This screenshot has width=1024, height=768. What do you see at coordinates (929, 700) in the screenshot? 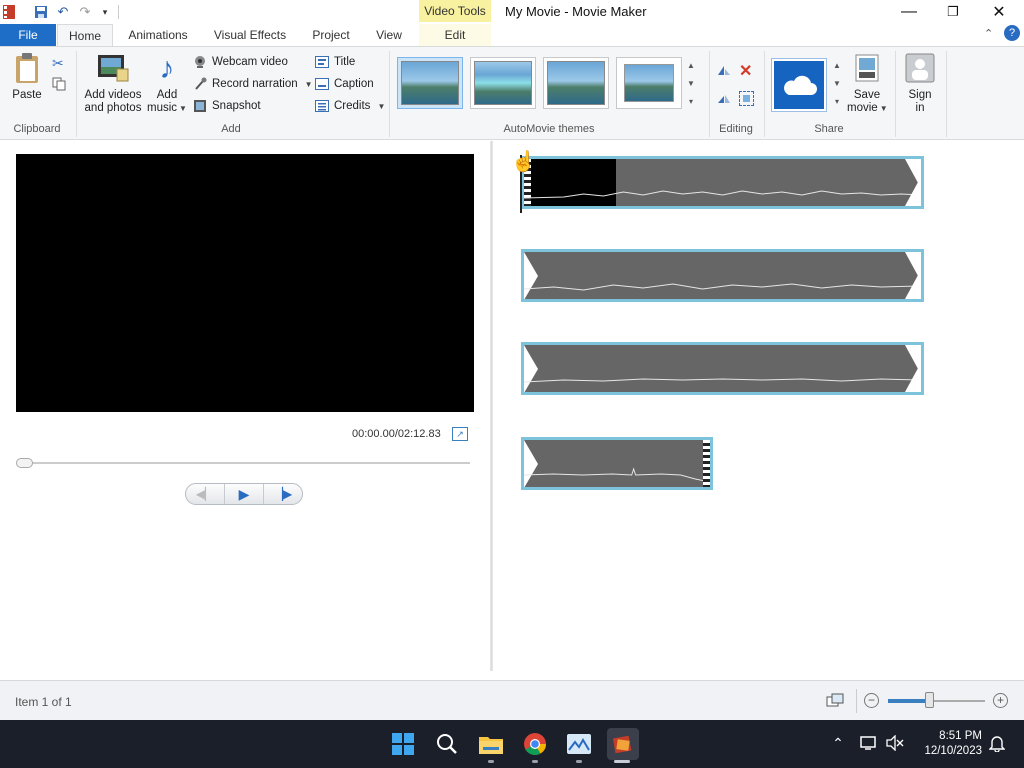
I see `zoom-slider-thumb` at bounding box center [929, 700].